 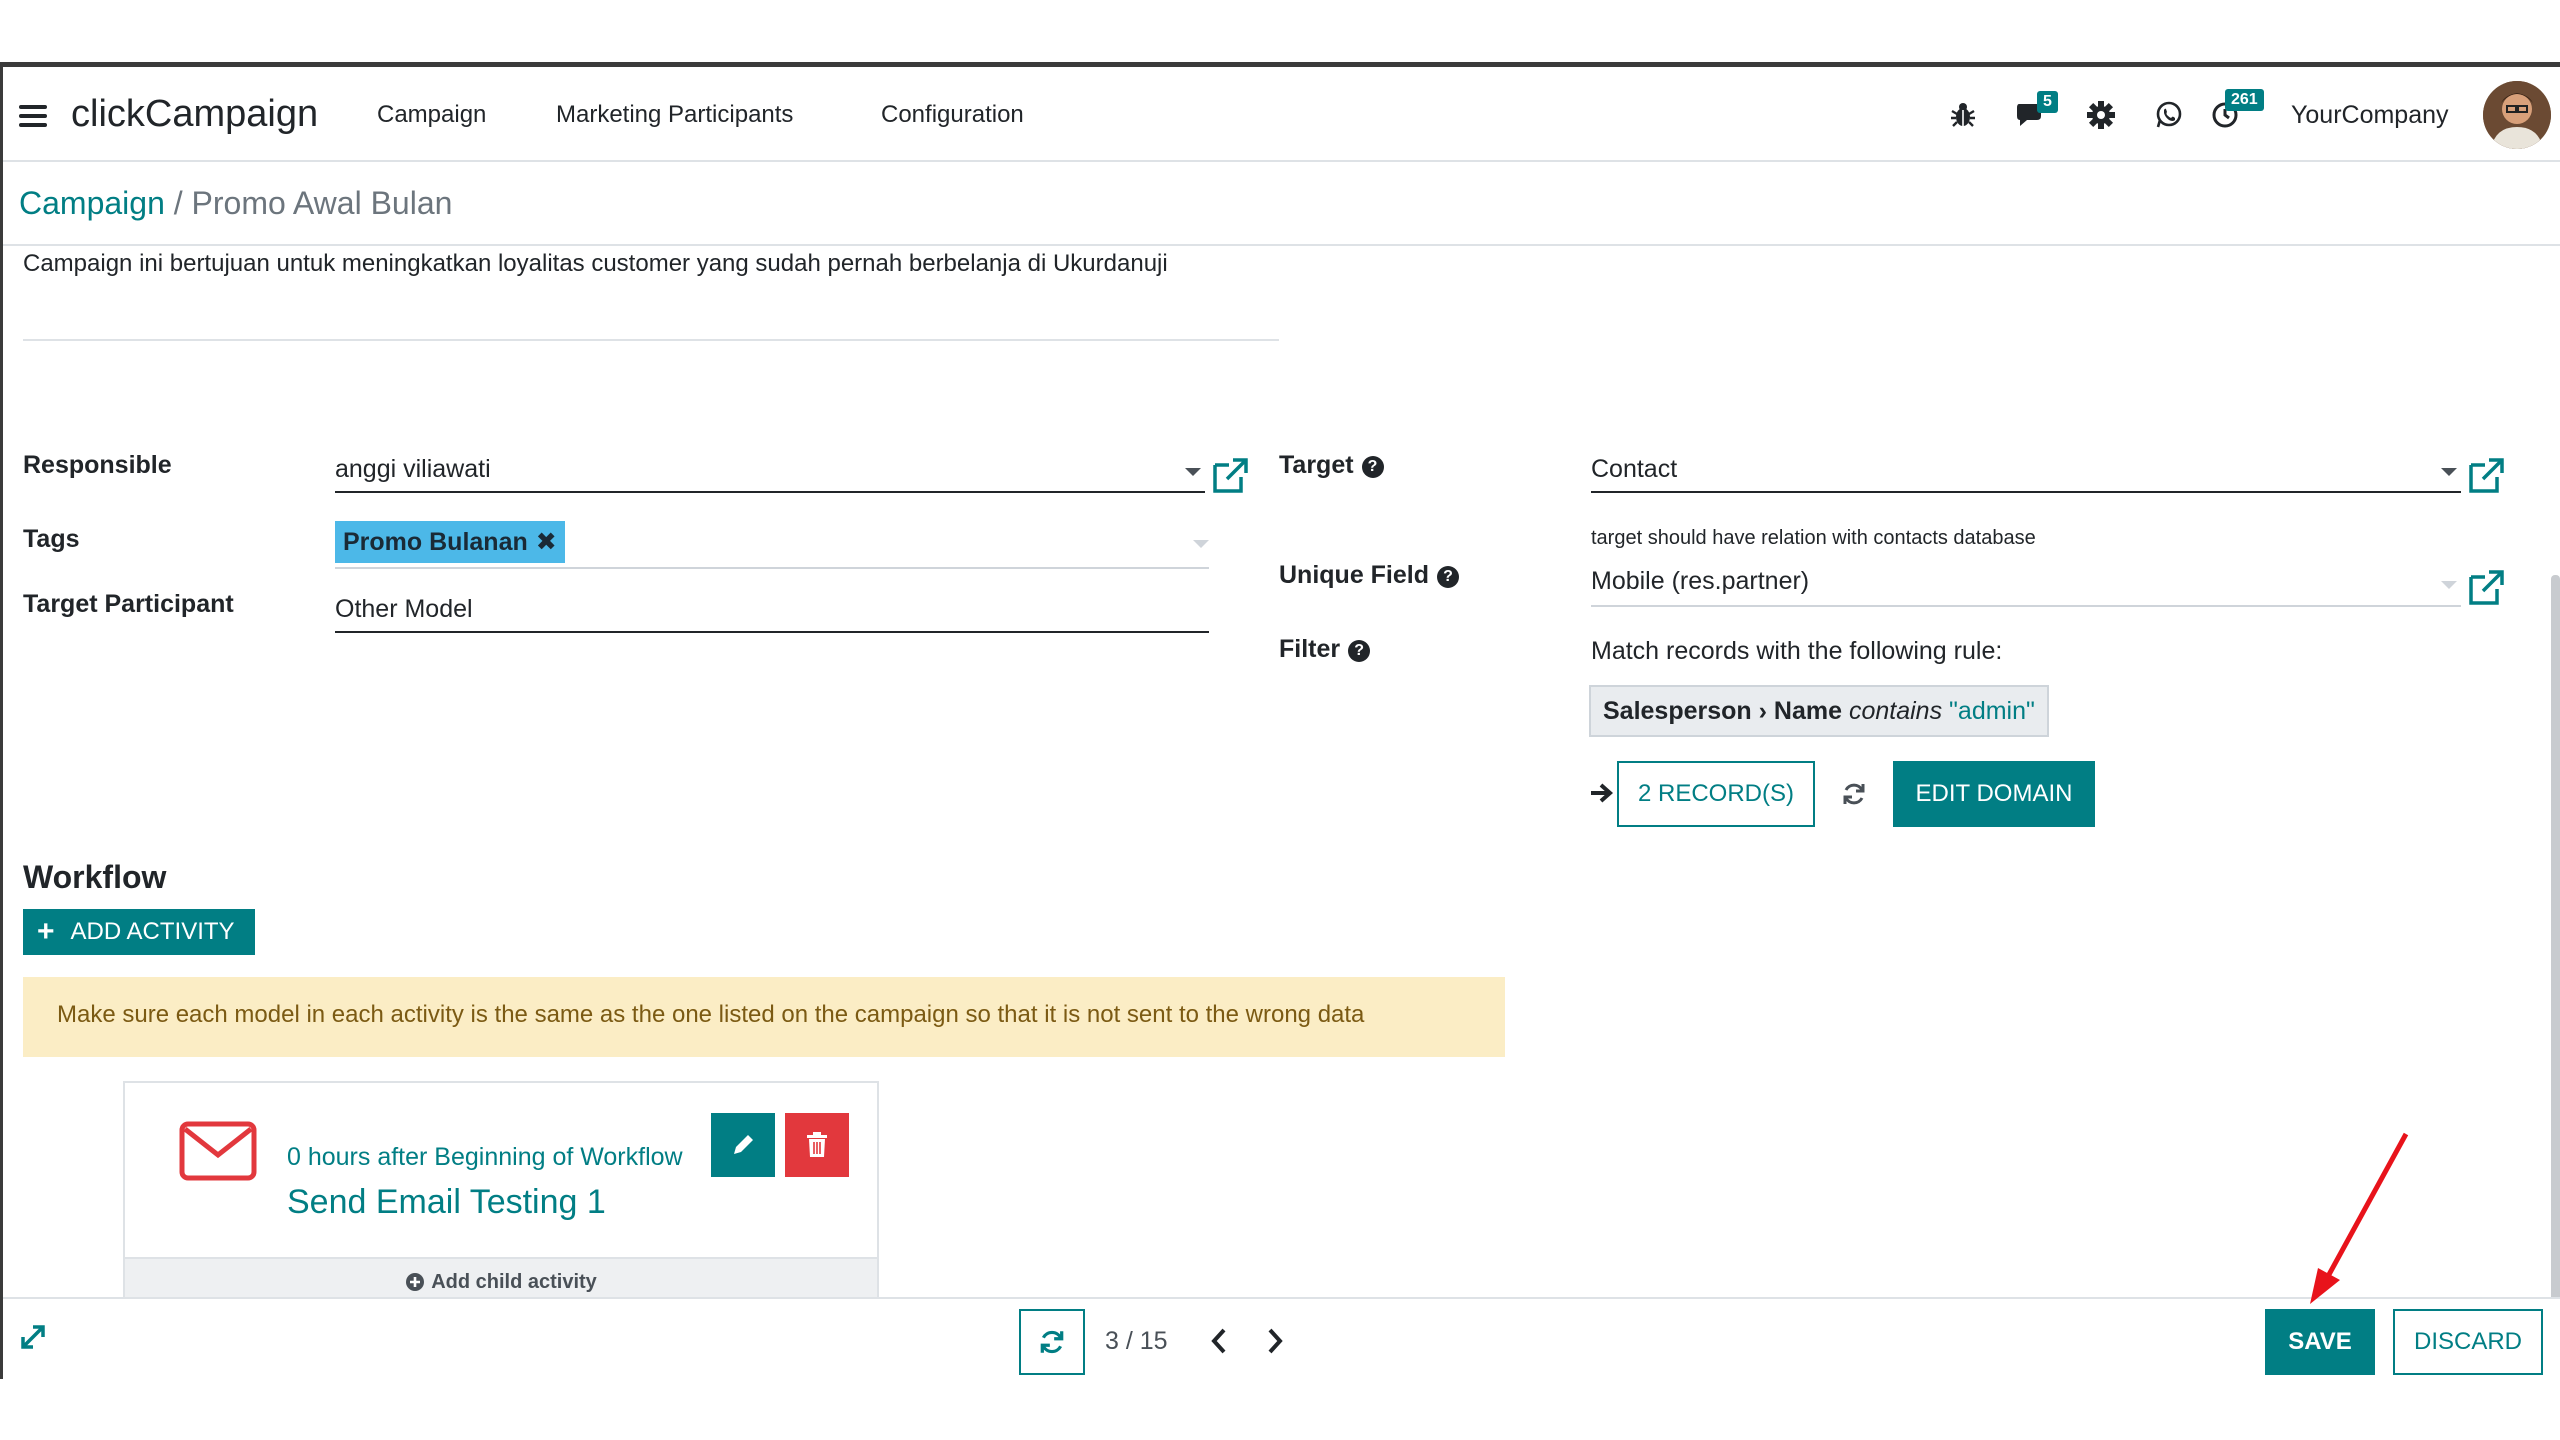 What do you see at coordinates (546, 542) in the screenshot?
I see `tag-remove-icon: ✖` at bounding box center [546, 542].